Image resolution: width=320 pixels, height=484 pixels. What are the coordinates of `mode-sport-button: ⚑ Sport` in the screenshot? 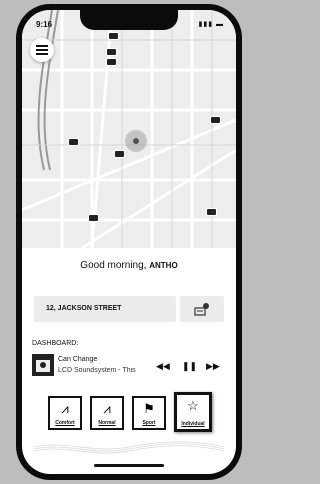 It's located at (149, 413).